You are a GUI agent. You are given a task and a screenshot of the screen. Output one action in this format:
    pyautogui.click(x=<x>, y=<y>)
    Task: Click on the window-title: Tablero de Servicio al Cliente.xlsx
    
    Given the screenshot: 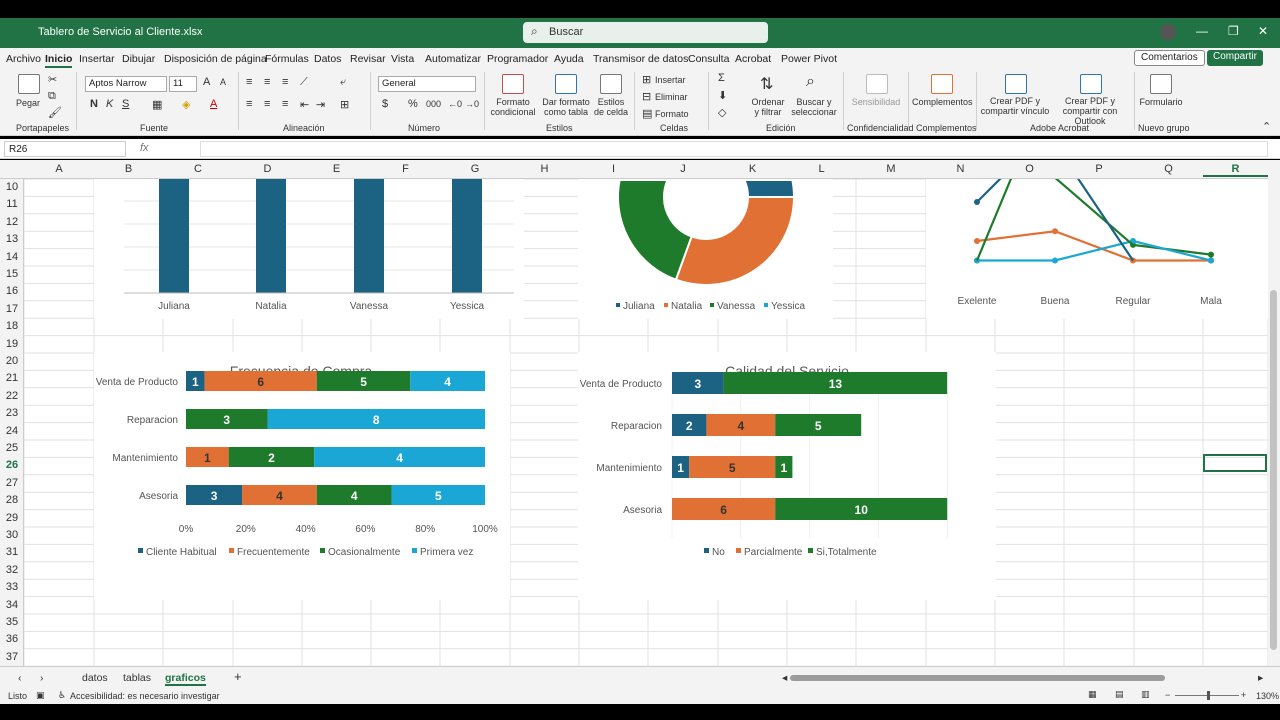 What is the action you would take?
    pyautogui.click(x=120, y=32)
    